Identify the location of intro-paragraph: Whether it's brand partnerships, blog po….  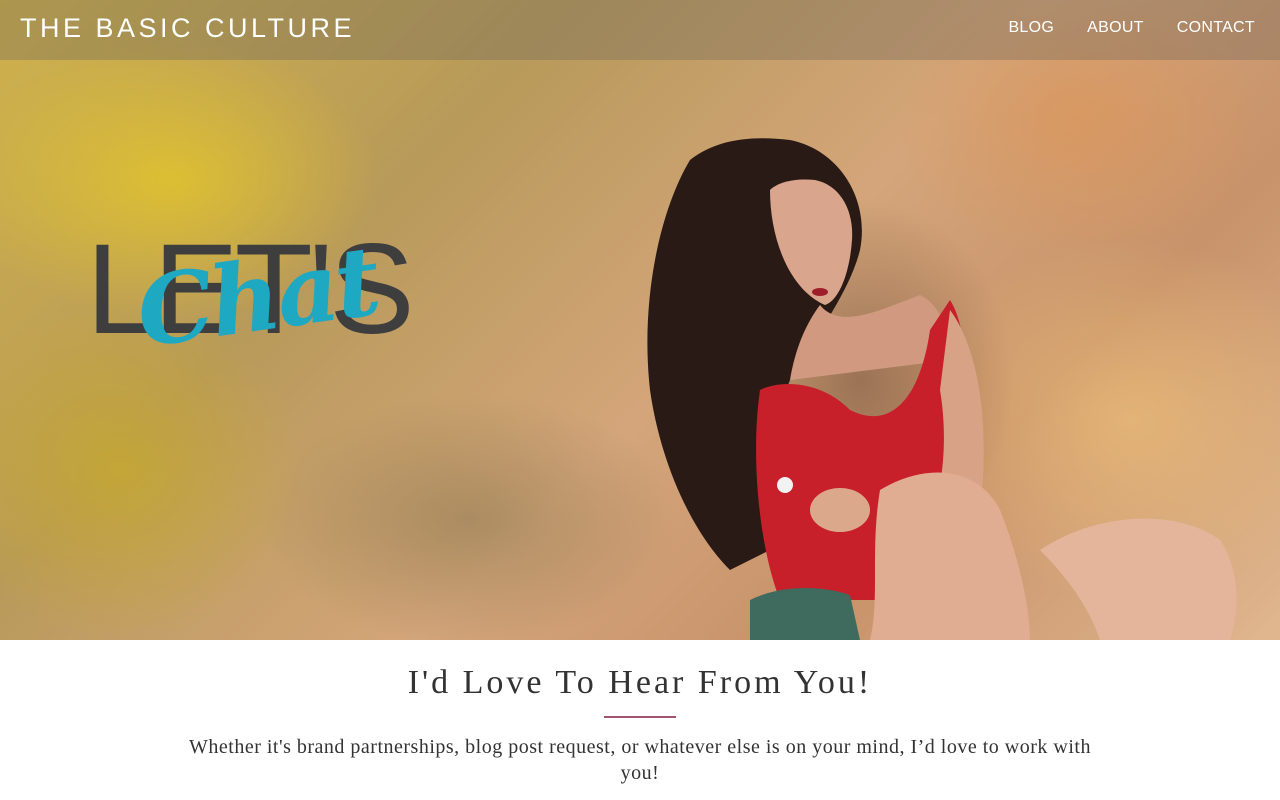
(640, 760).